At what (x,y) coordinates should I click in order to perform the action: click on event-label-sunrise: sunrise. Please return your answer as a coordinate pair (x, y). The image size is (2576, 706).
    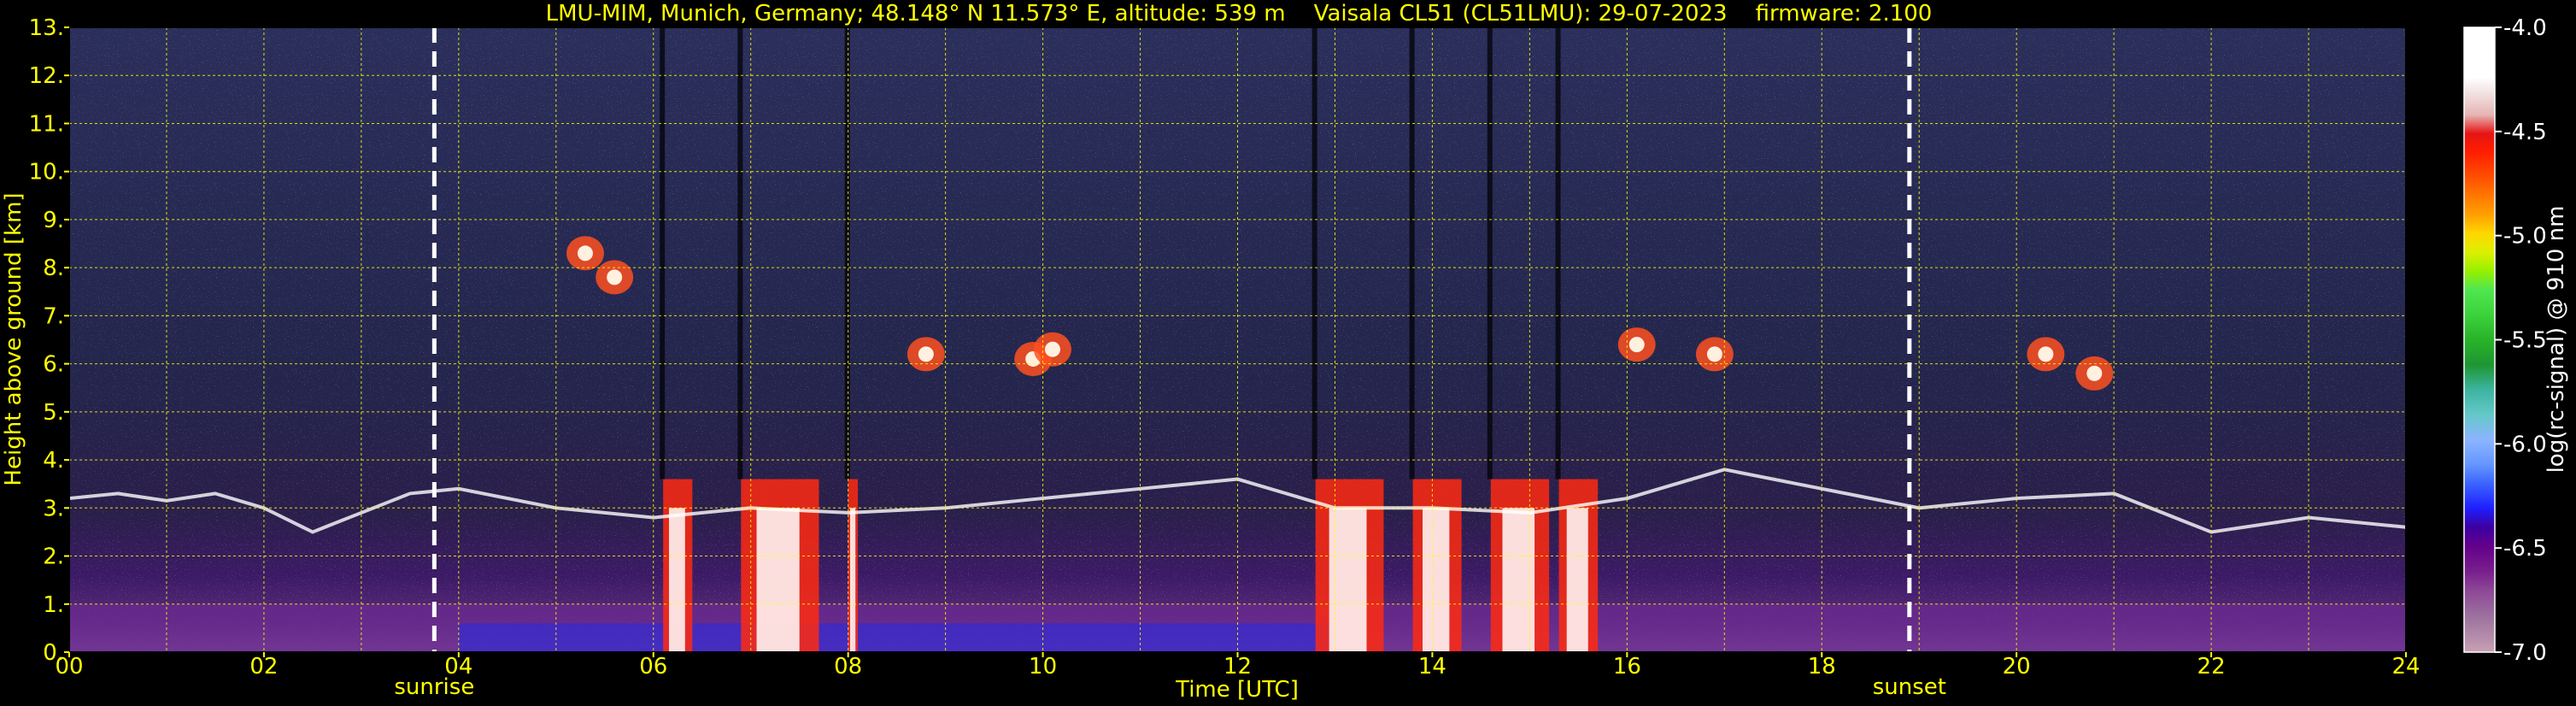
    Looking at the image, I should click on (434, 687).